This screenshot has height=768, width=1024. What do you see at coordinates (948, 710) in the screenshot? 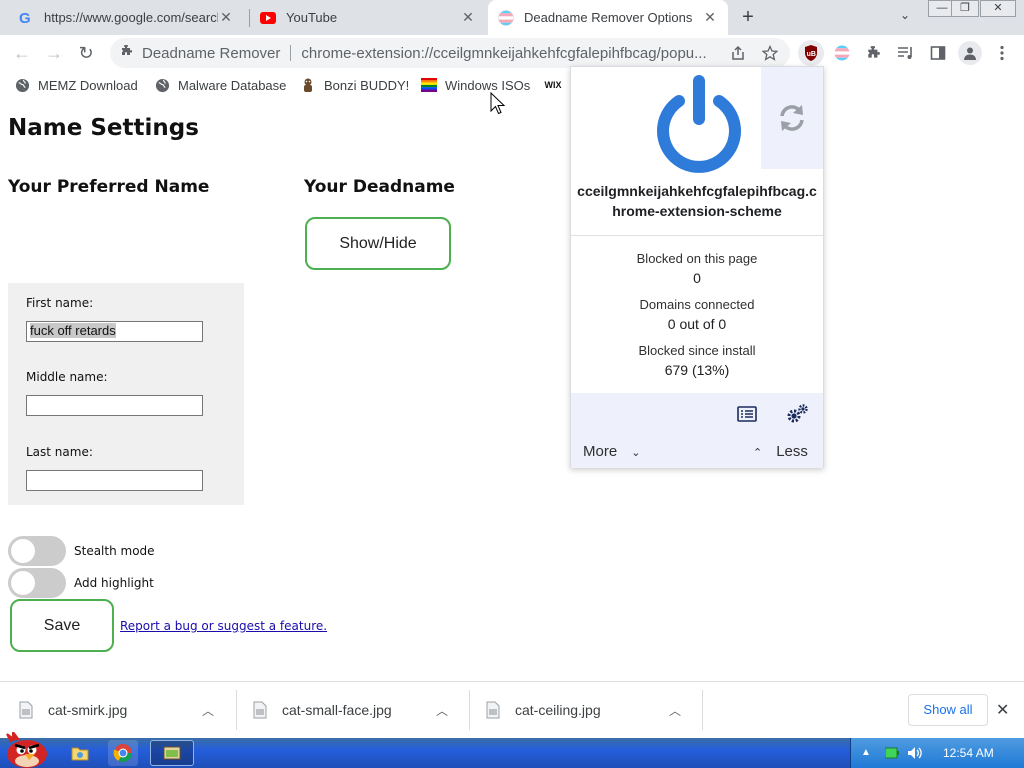
I see `show-all-button: Show all` at bounding box center [948, 710].